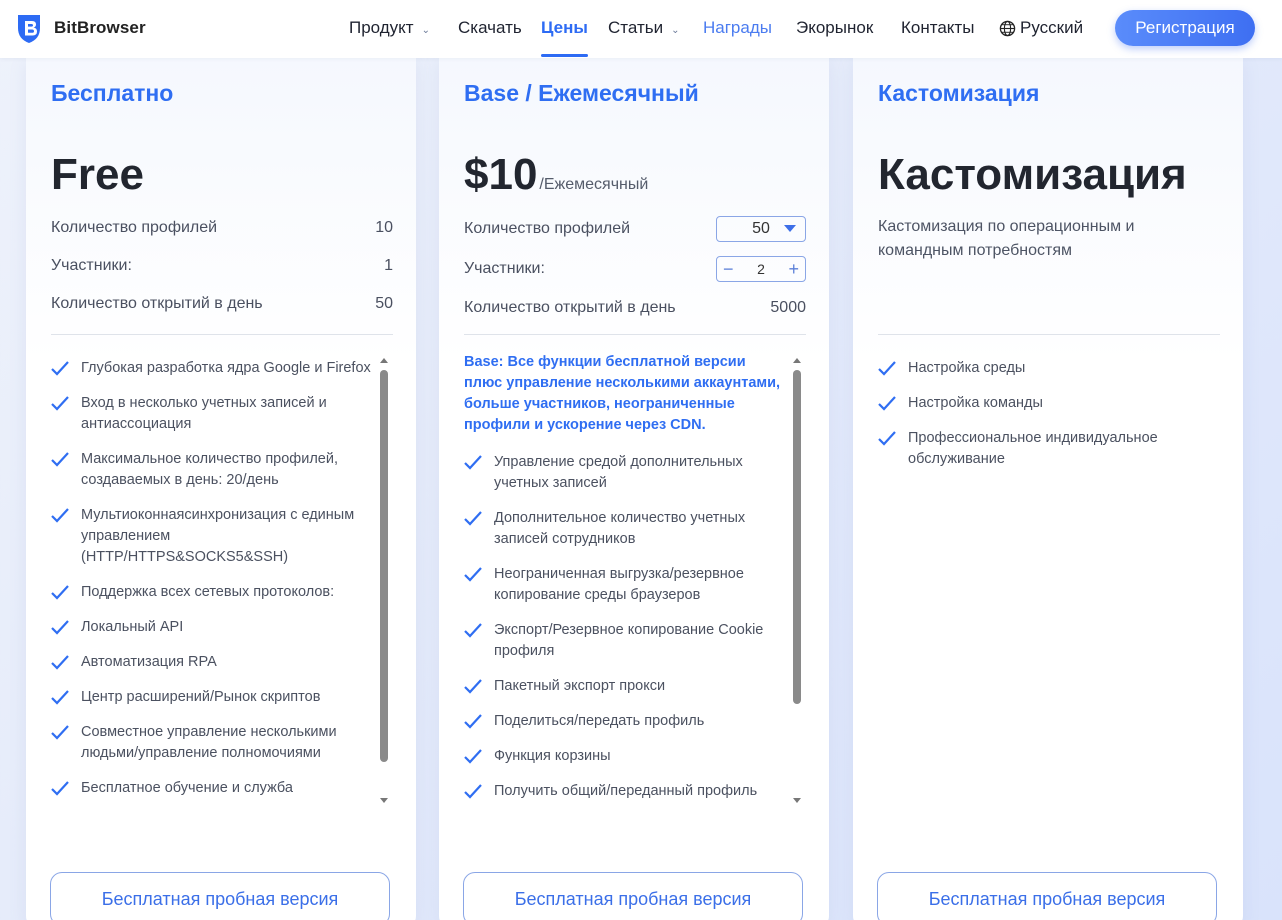  I want to click on feature-text: Настройка команды, so click(975, 403).